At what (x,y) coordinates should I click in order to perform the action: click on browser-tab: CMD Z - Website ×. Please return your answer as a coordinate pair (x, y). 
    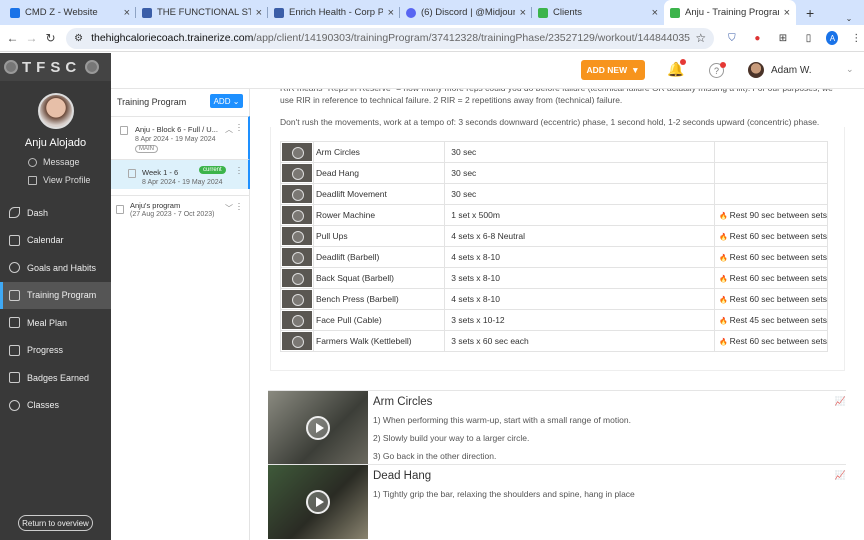
    Looking at the image, I should click on (70, 12).